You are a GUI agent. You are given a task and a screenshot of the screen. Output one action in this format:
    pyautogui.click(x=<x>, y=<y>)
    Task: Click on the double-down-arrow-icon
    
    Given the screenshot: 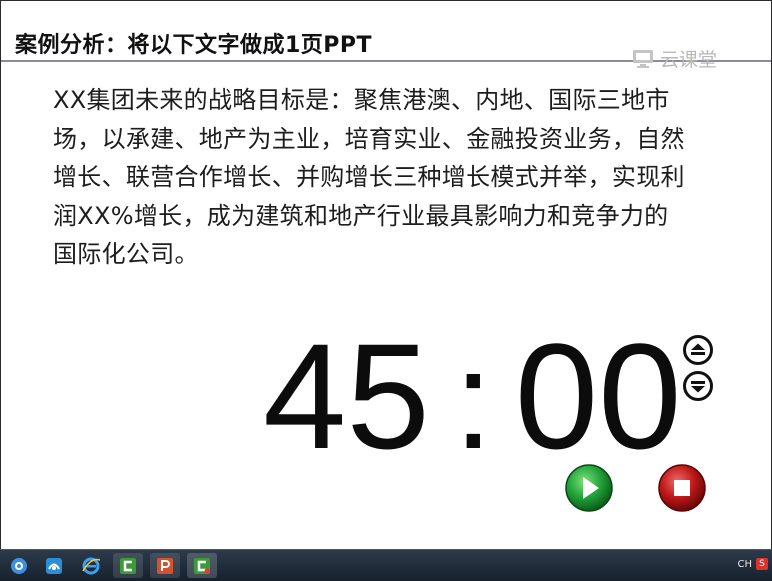 What is the action you would take?
    pyautogui.click(x=698, y=386)
    